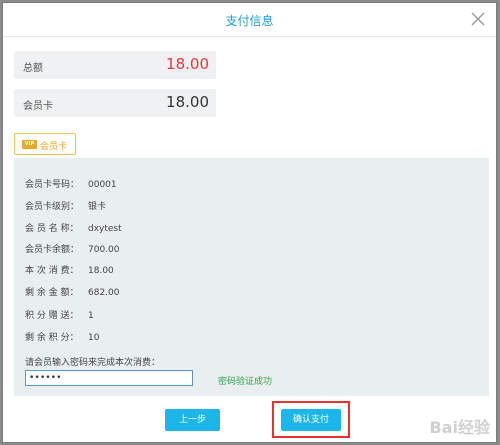 This screenshot has width=500, height=445. I want to click on total-amount-box: 总额 18.00, so click(115, 65).